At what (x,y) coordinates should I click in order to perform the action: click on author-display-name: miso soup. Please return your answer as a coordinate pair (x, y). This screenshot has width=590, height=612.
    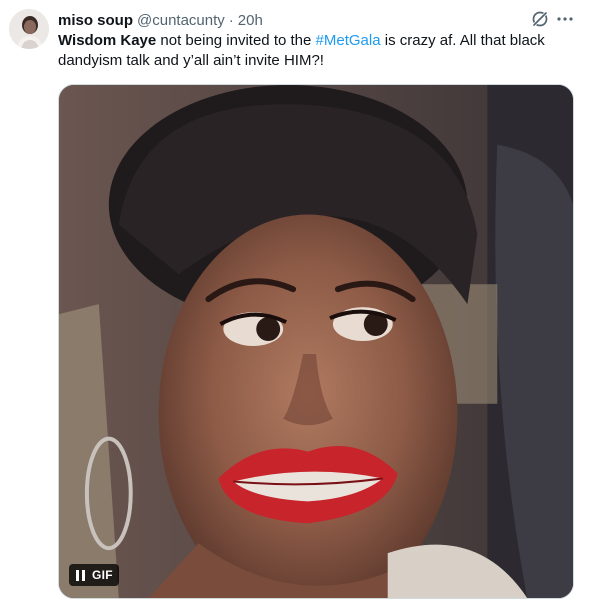
    Looking at the image, I should click on (95, 20).